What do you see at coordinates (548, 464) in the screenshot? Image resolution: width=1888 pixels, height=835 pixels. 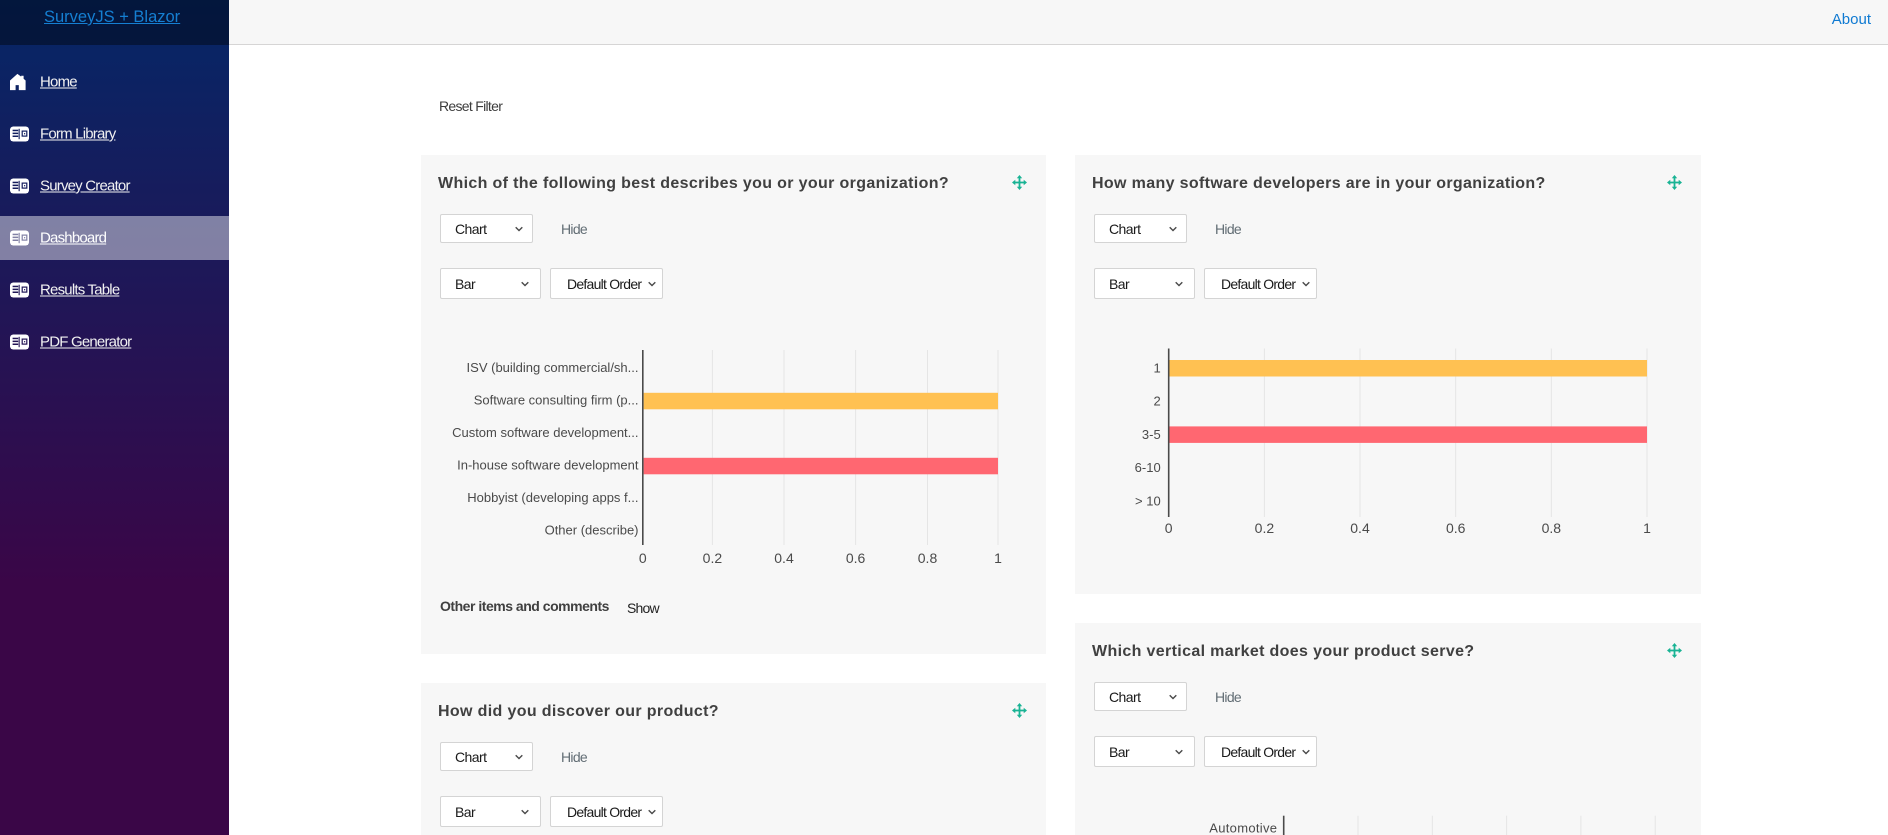 I see `svg-text: In-house software development` at bounding box center [548, 464].